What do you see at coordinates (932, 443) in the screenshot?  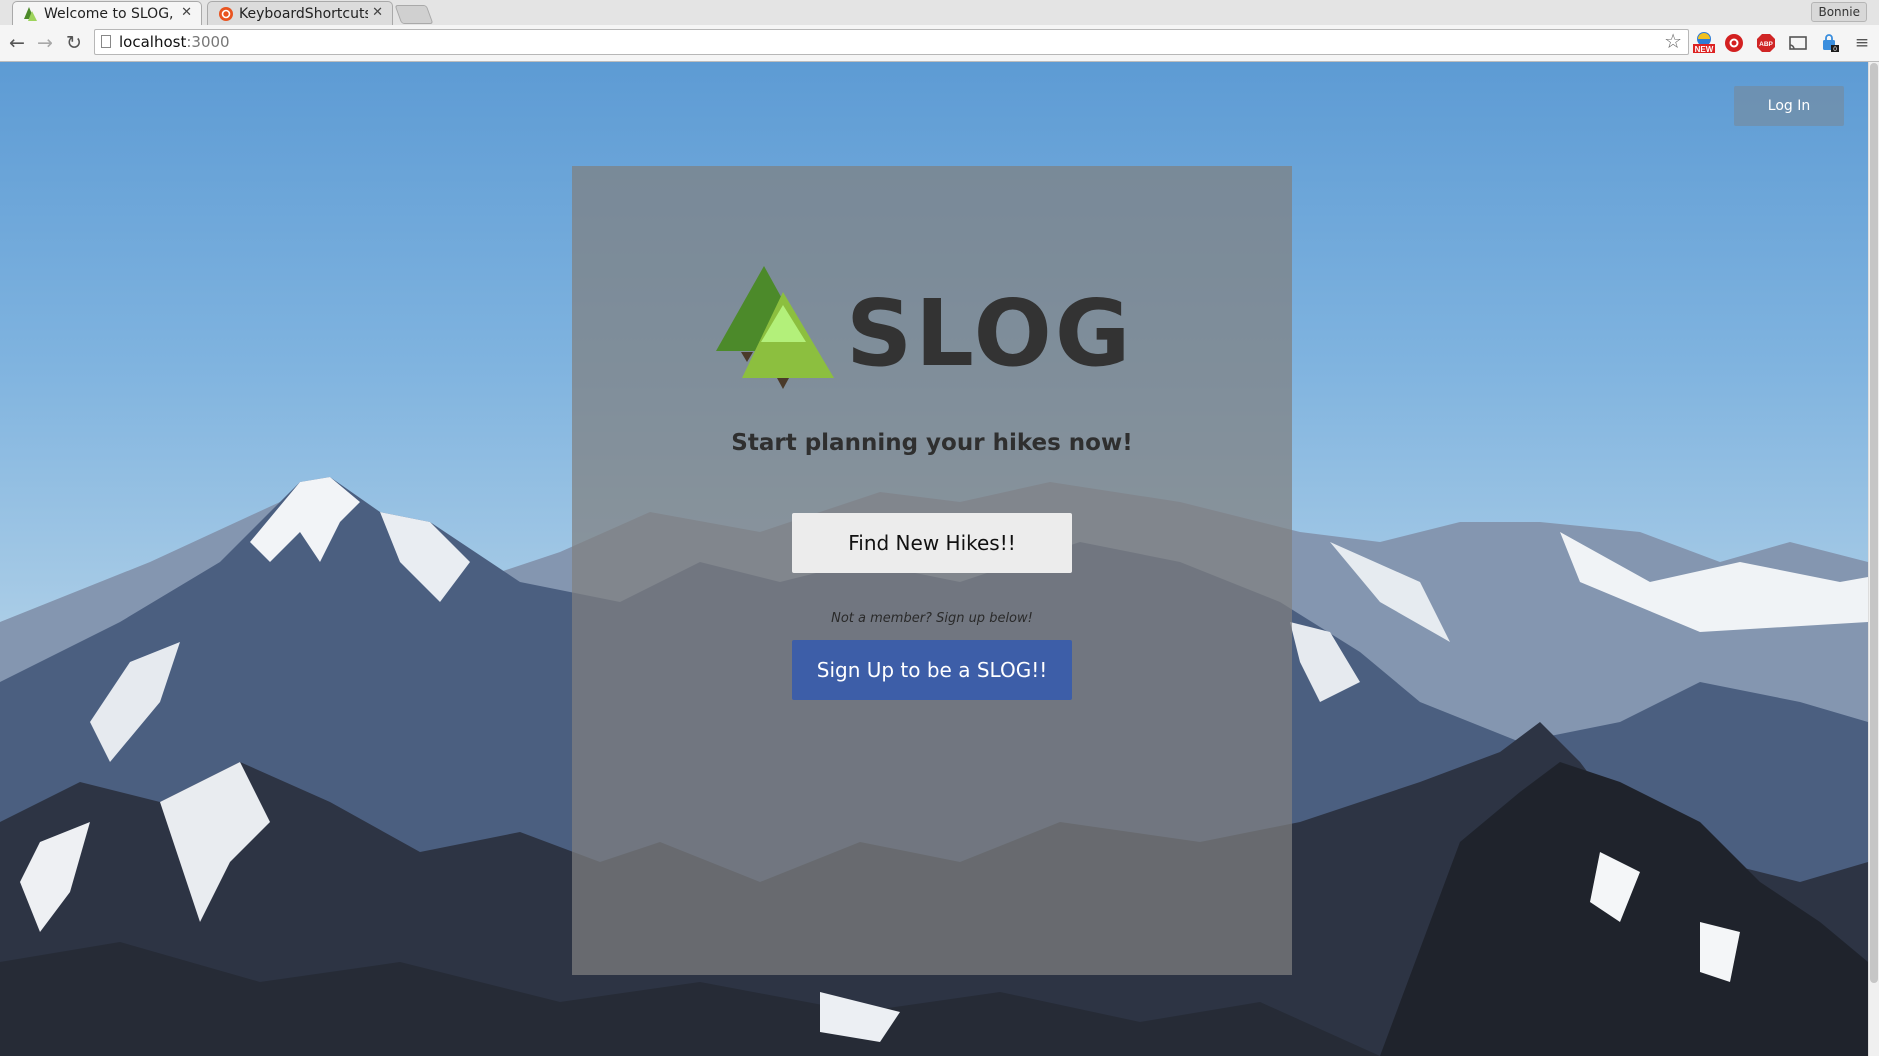 I see `tagline: Start planning your hikes now!` at bounding box center [932, 443].